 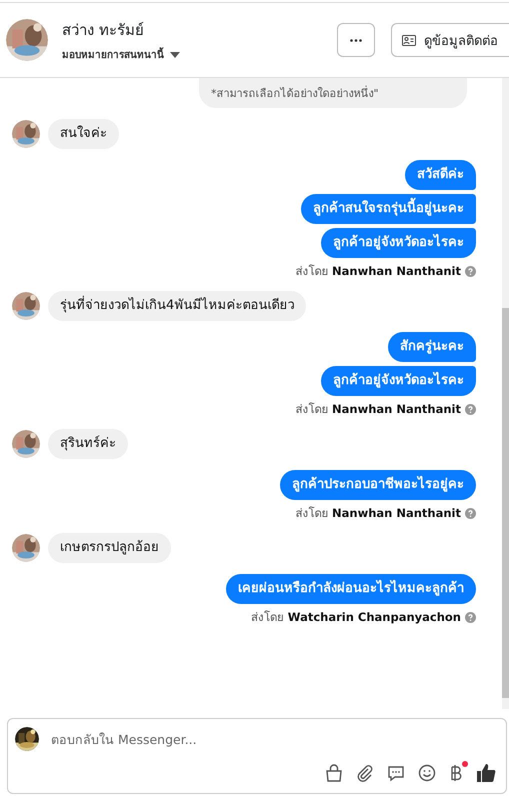 I want to click on message-bubble: เกษตรกรปลูกอ้อย, so click(x=109, y=548).